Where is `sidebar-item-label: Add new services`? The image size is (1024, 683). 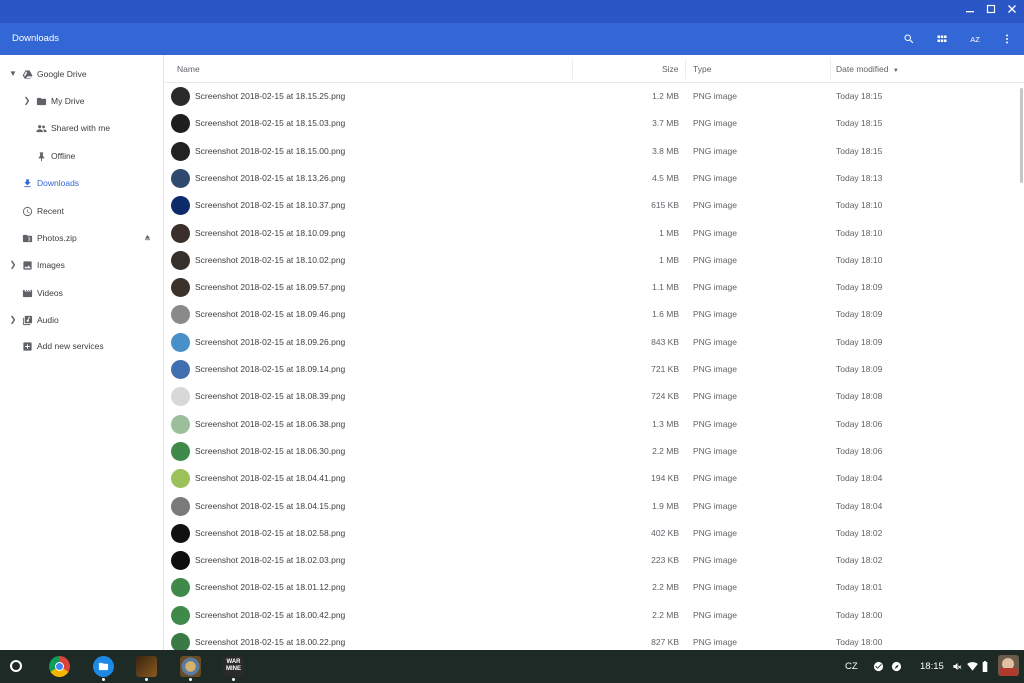 sidebar-item-label: Add new services is located at coordinates (70, 346).